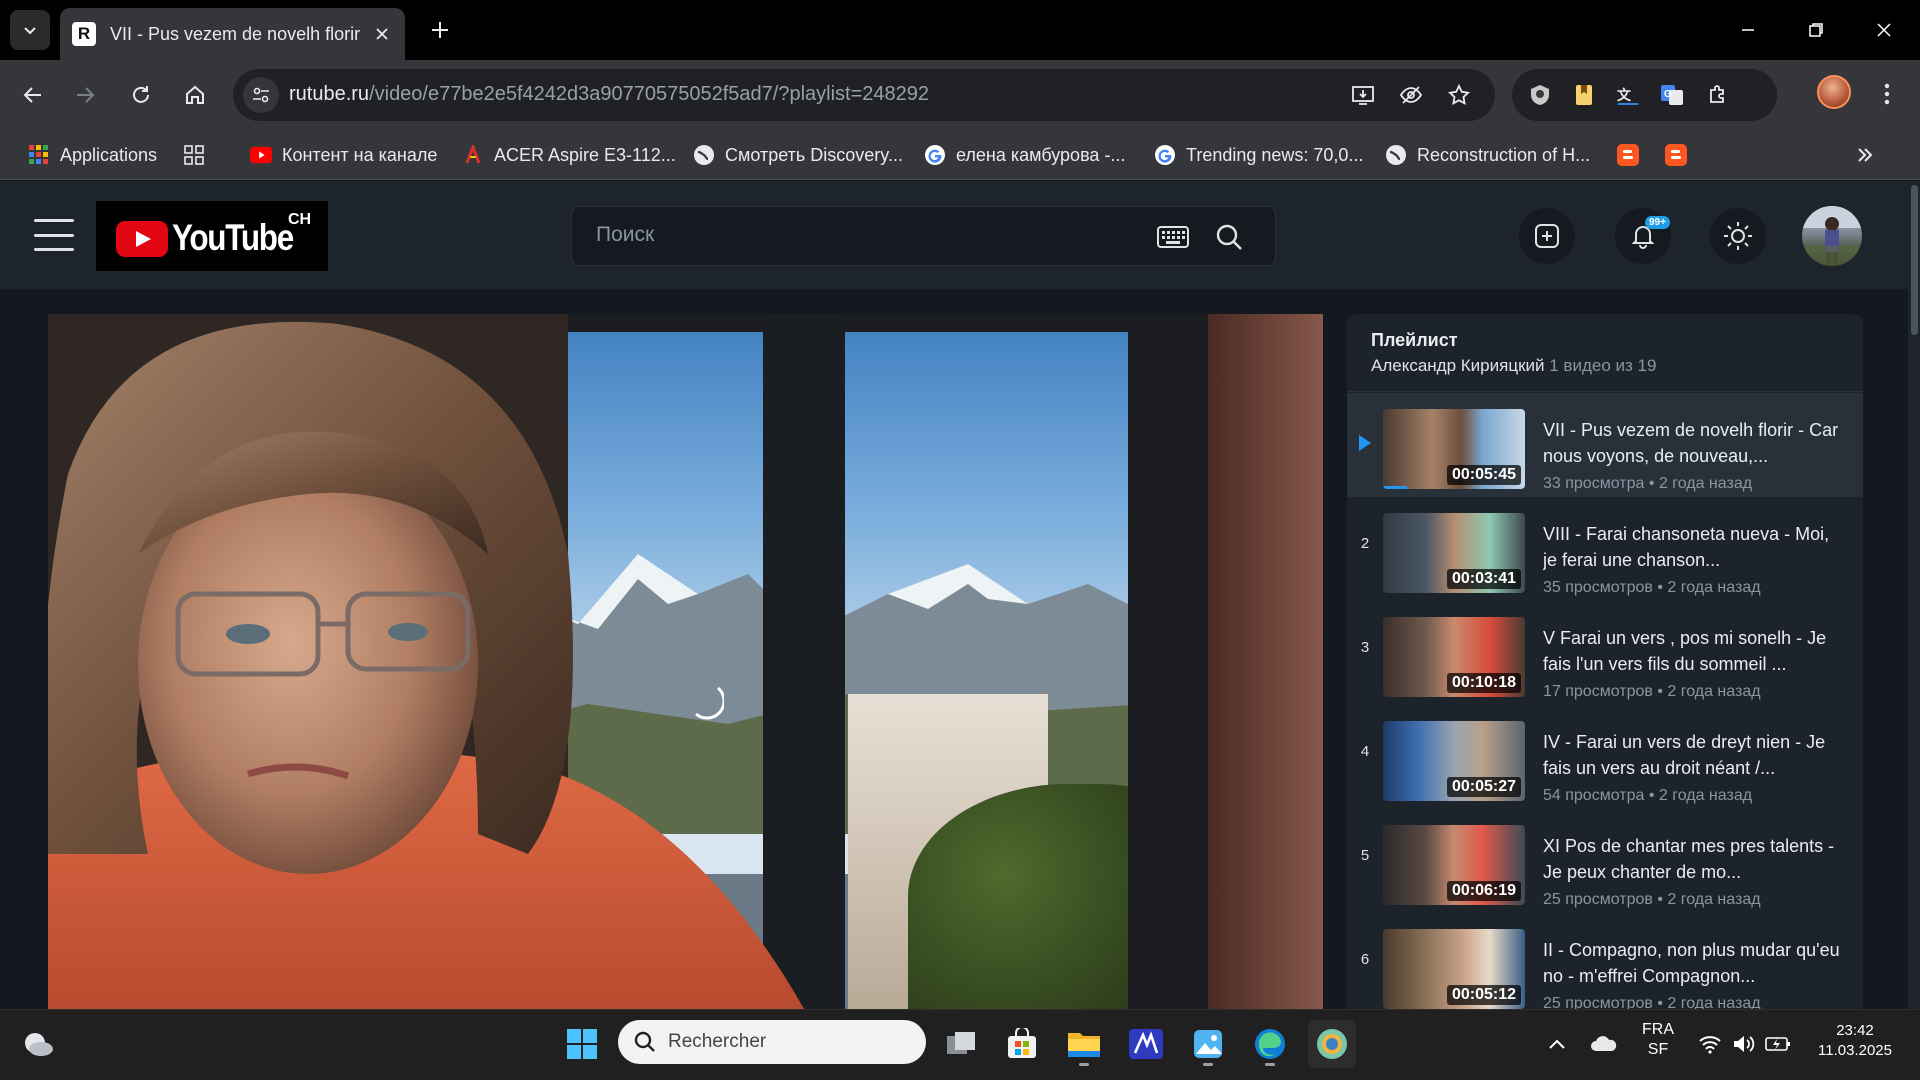  Describe the element at coordinates (1718, 95) in the screenshot. I see `puzzle-extensions-icon` at that location.